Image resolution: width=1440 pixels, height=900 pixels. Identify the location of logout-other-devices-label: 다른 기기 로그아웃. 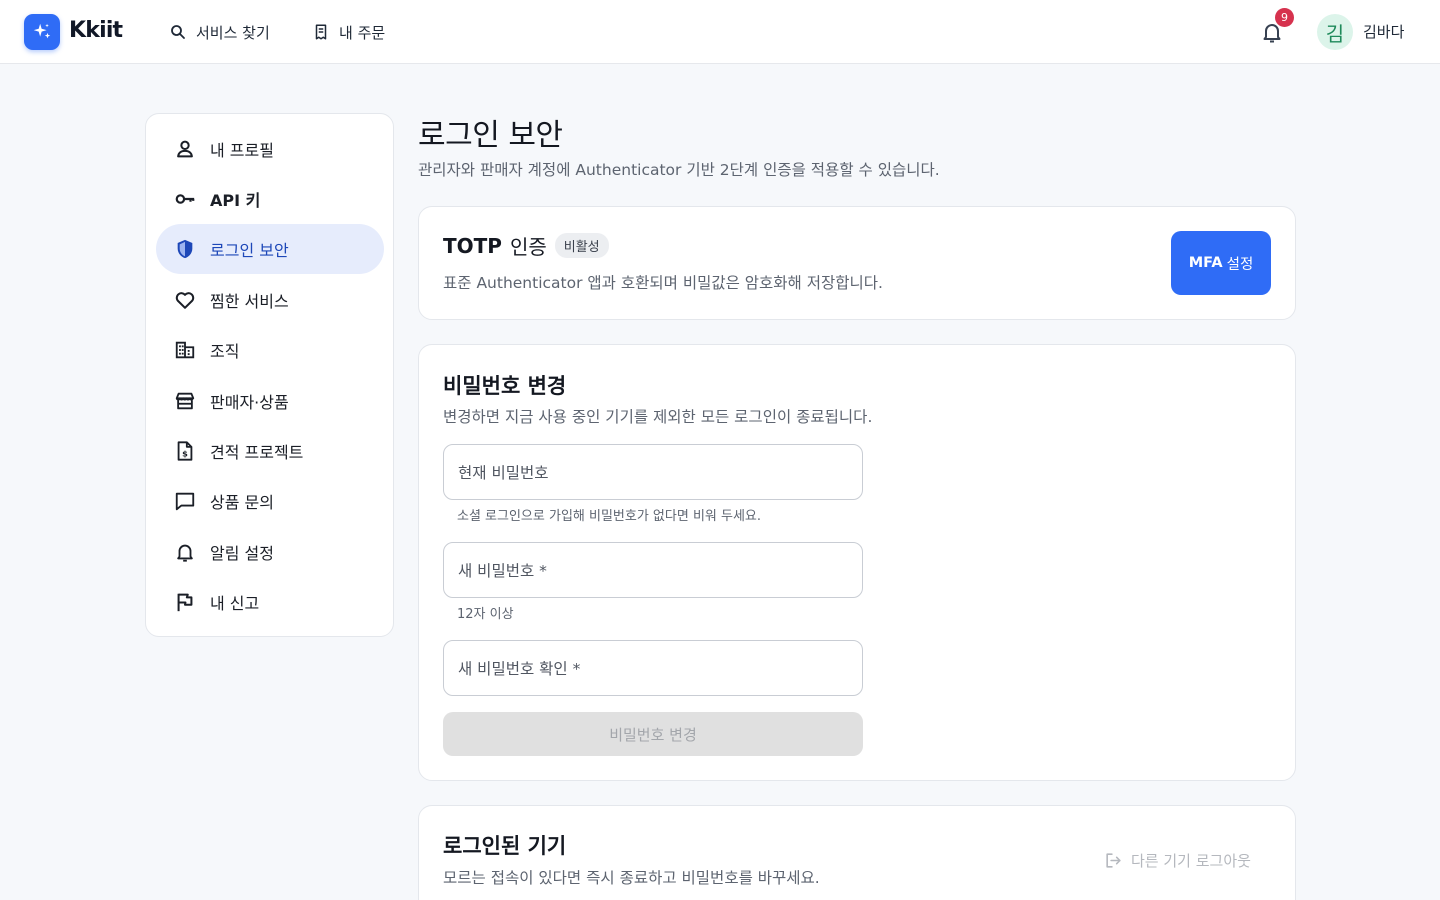
(1191, 861).